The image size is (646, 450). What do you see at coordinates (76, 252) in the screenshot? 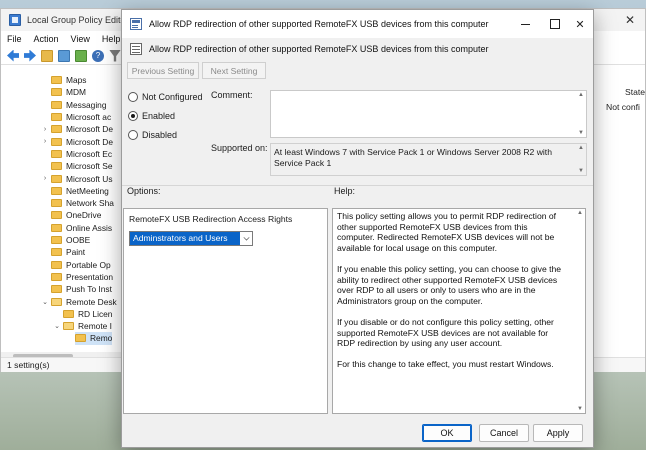
I see `tree-item-label: Paint` at bounding box center [76, 252].